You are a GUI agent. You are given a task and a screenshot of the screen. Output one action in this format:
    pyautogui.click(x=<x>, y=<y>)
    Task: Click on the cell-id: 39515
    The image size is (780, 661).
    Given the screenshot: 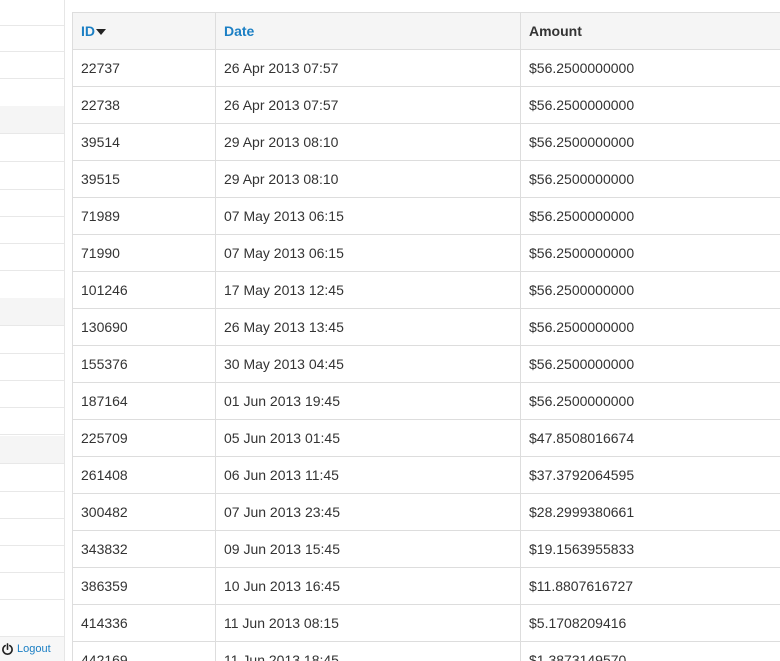 What is the action you would take?
    pyautogui.click(x=144, y=179)
    